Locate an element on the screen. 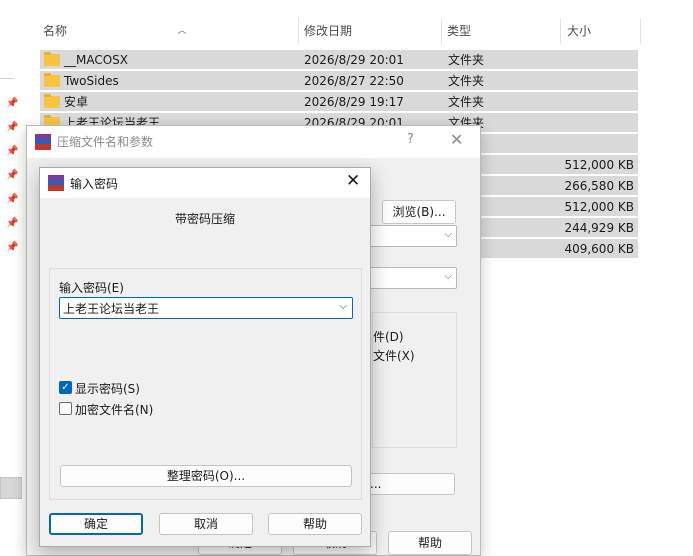  sort-ascending-icon: ︿ is located at coordinates (182, 31).